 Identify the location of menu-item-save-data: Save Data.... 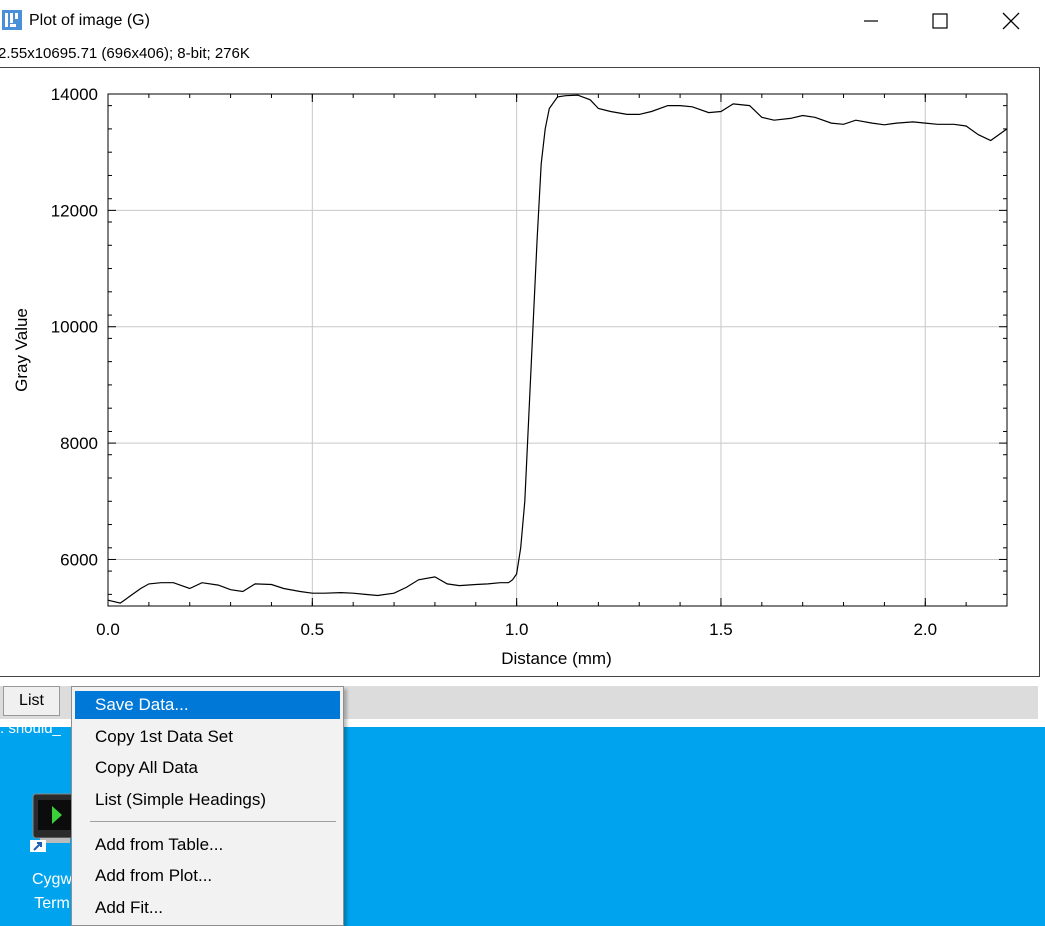
(207, 705).